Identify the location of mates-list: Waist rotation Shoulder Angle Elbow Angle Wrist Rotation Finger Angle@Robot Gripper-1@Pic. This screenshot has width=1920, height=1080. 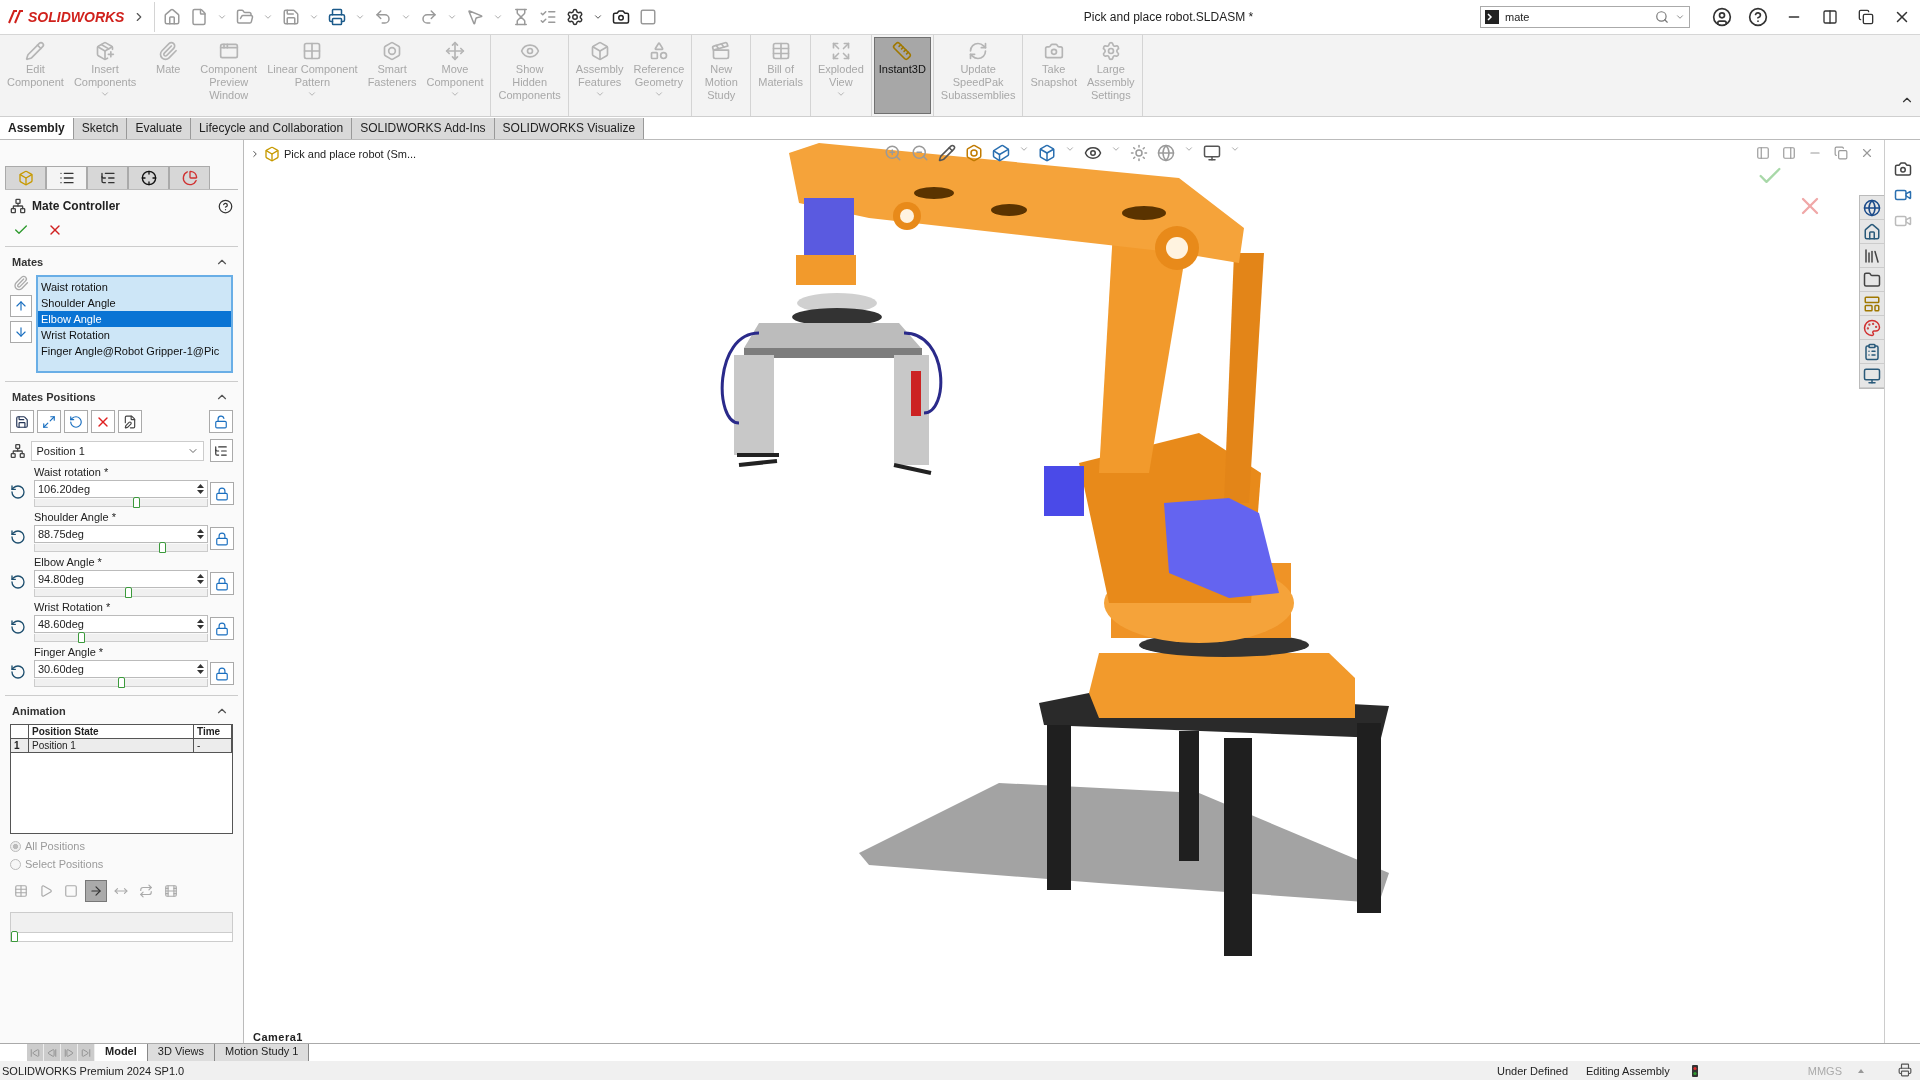
(134, 324).